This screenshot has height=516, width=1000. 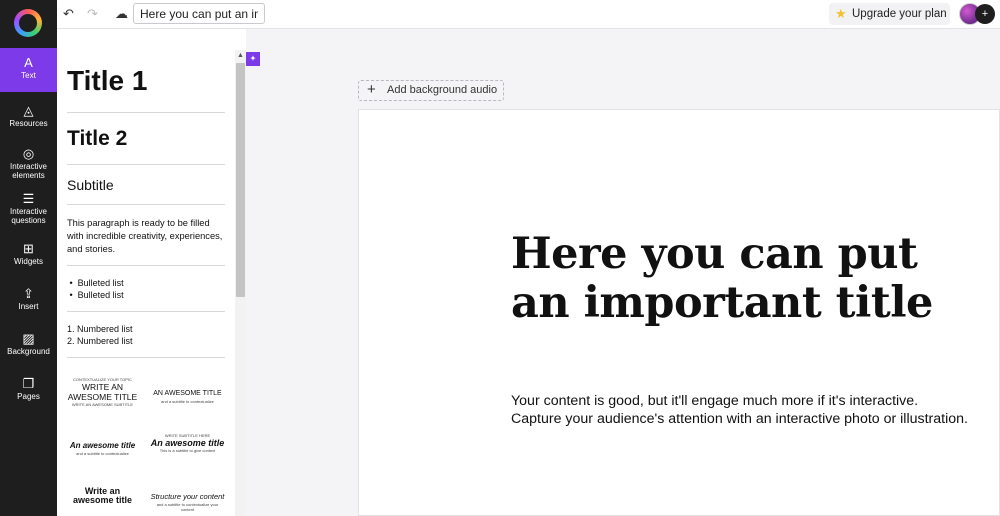 I want to click on rail-item-widgets: ⊞ Widgets, so click(x=28, y=256).